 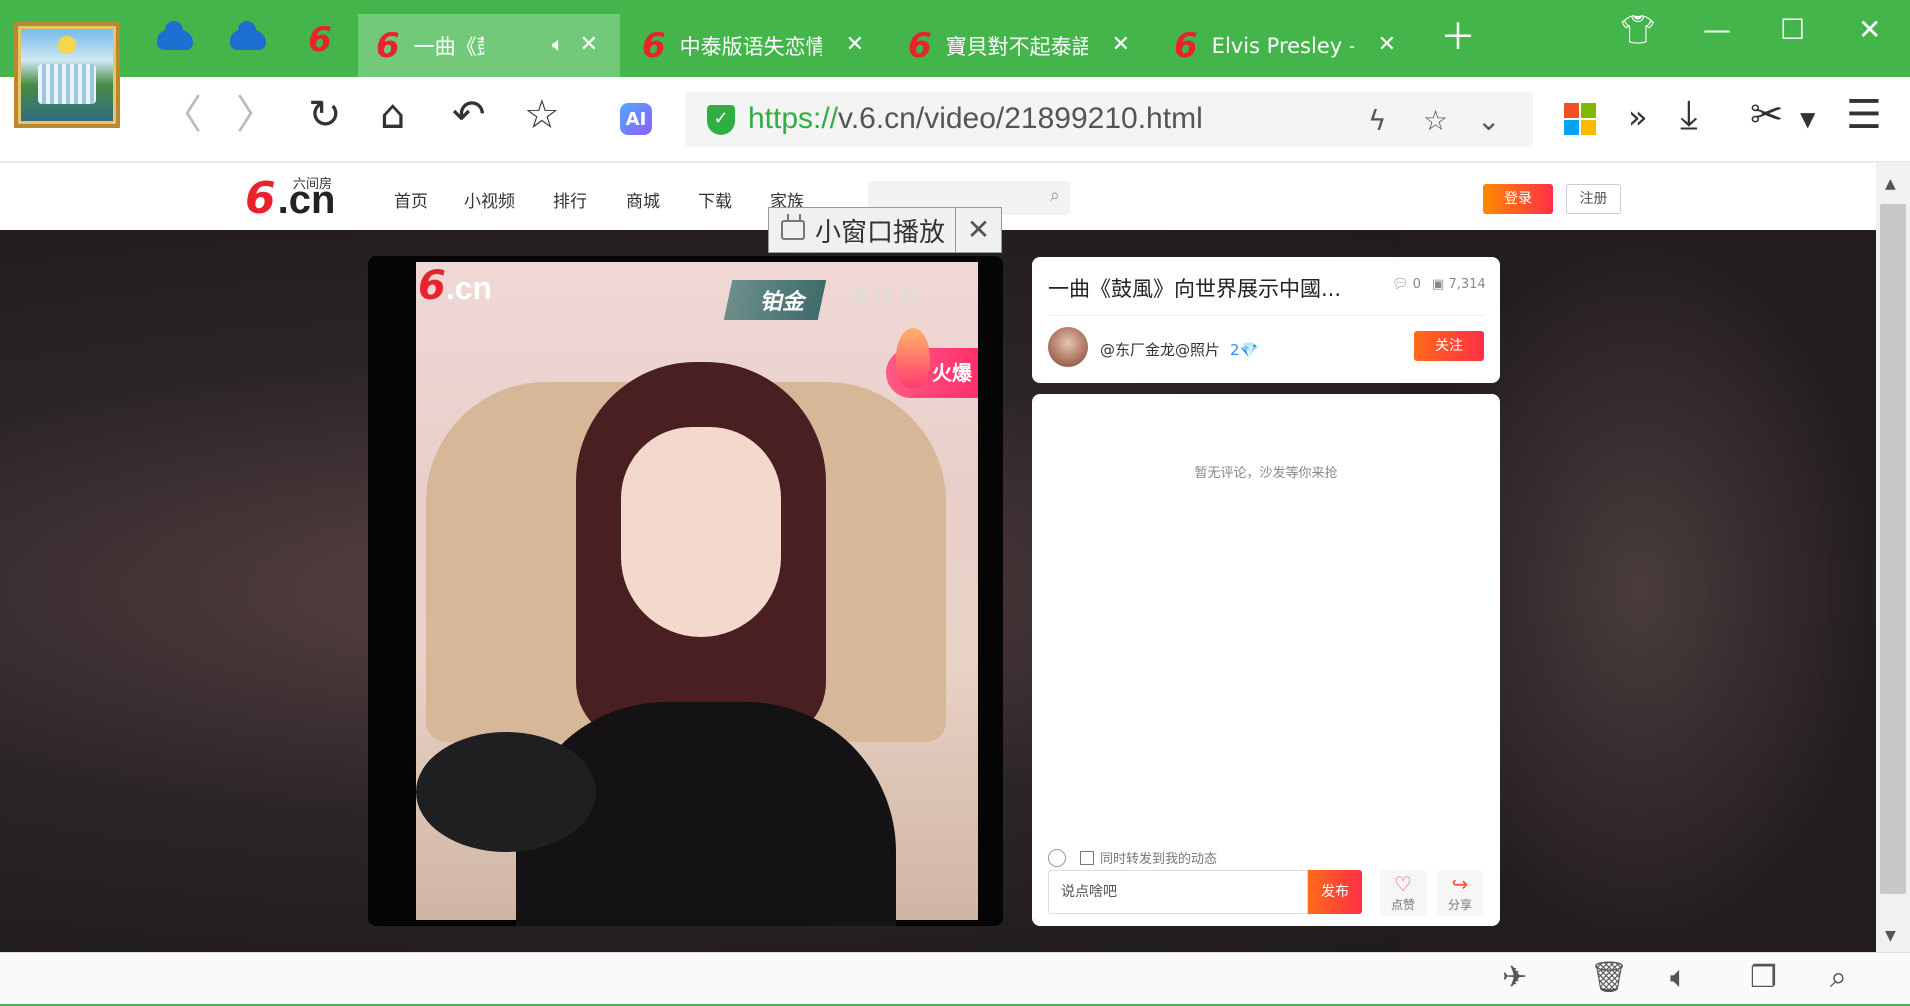 What do you see at coordinates (469, 115) in the screenshot?
I see `undo-icon: ↶` at bounding box center [469, 115].